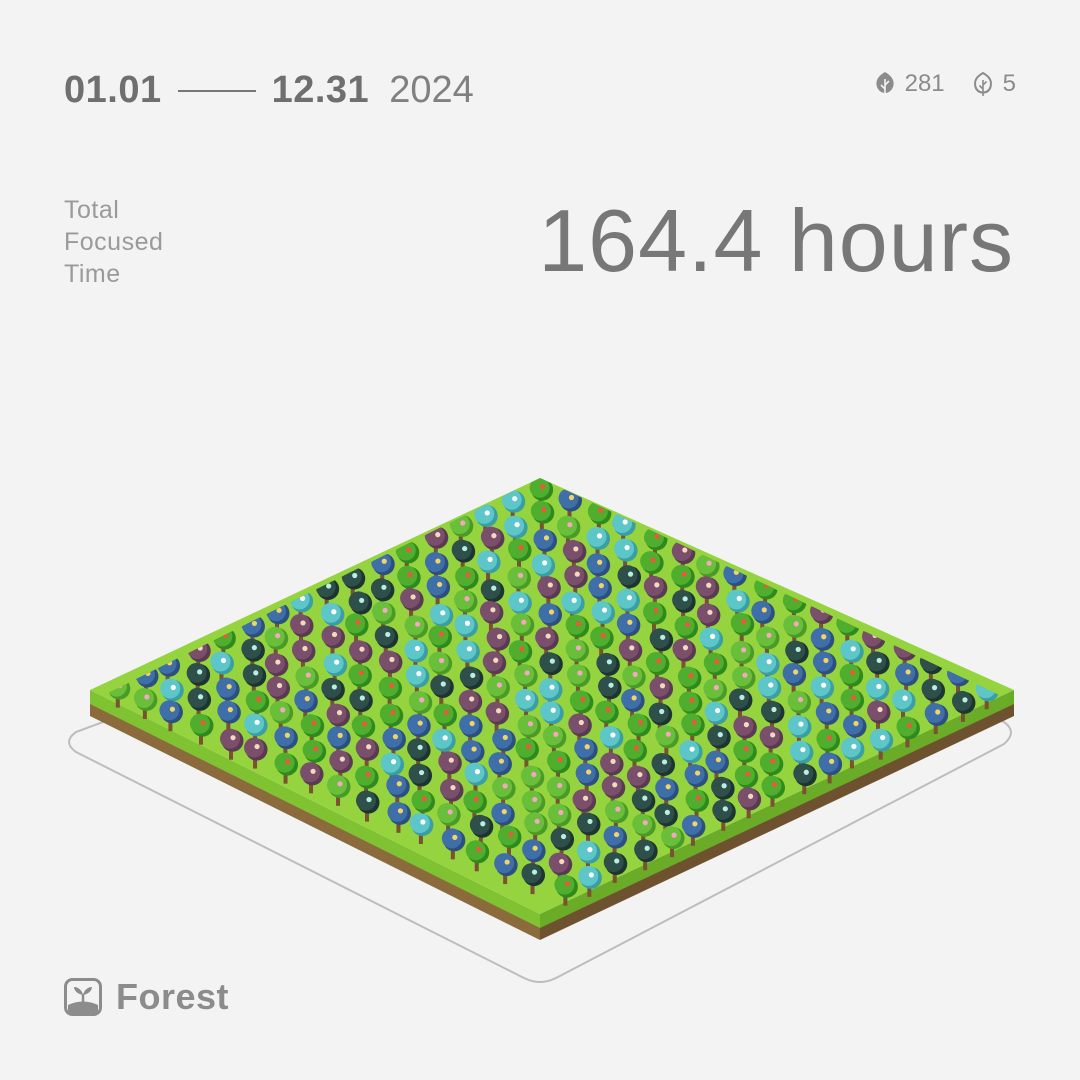 The height and width of the screenshot is (1080, 1080). What do you see at coordinates (173, 996) in the screenshot?
I see `brand-name: Forest` at bounding box center [173, 996].